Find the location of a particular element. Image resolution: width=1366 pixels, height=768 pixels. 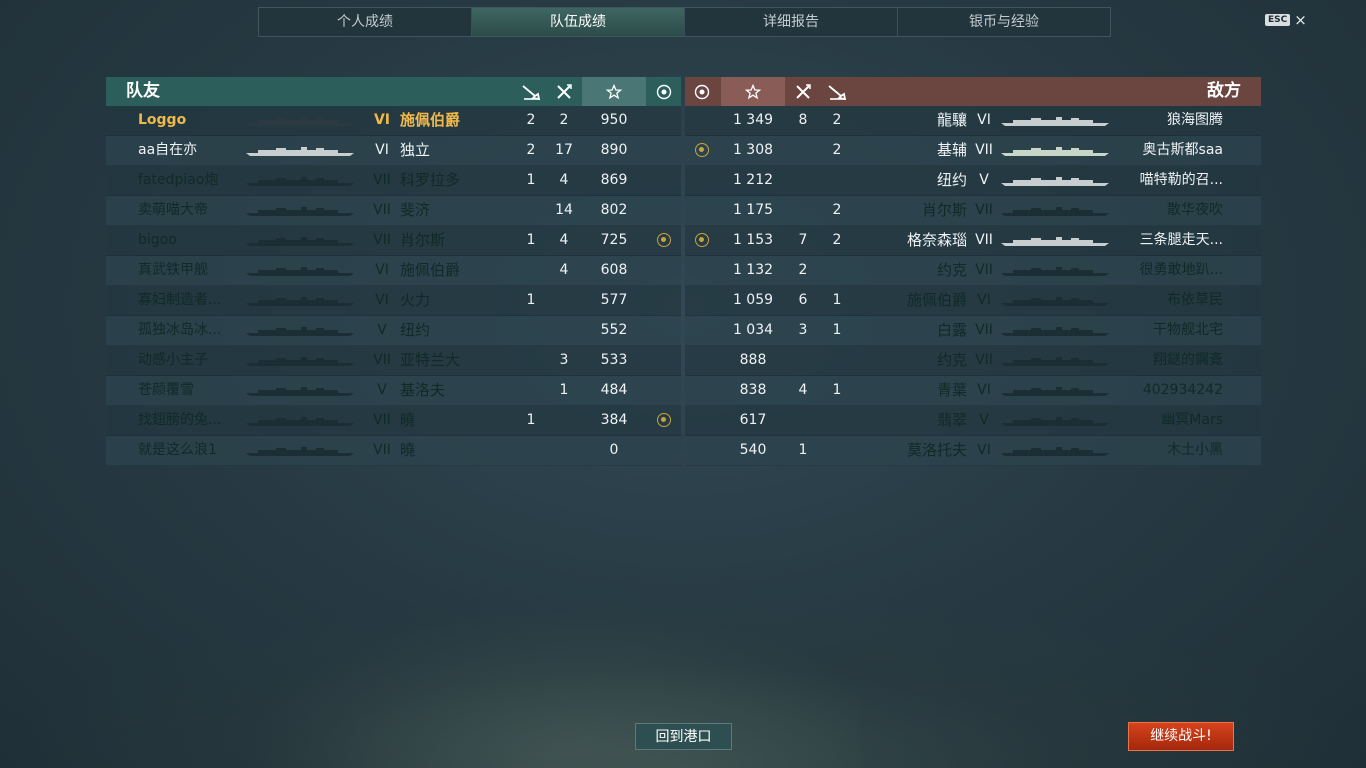

player-row: 1 349 8 2 龍驤 VI 狼海图腾 is located at coordinates (973, 121).